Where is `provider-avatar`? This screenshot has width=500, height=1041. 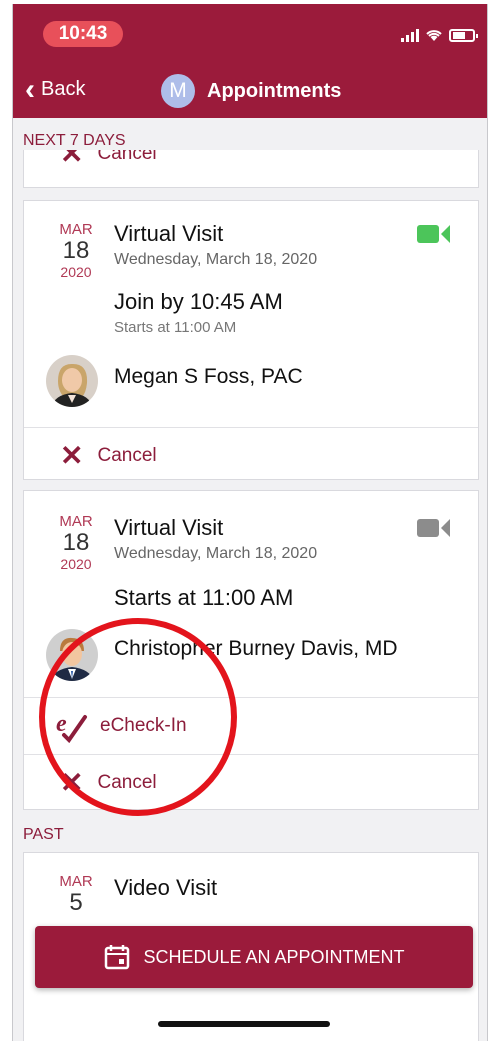
provider-avatar is located at coordinates (72, 381).